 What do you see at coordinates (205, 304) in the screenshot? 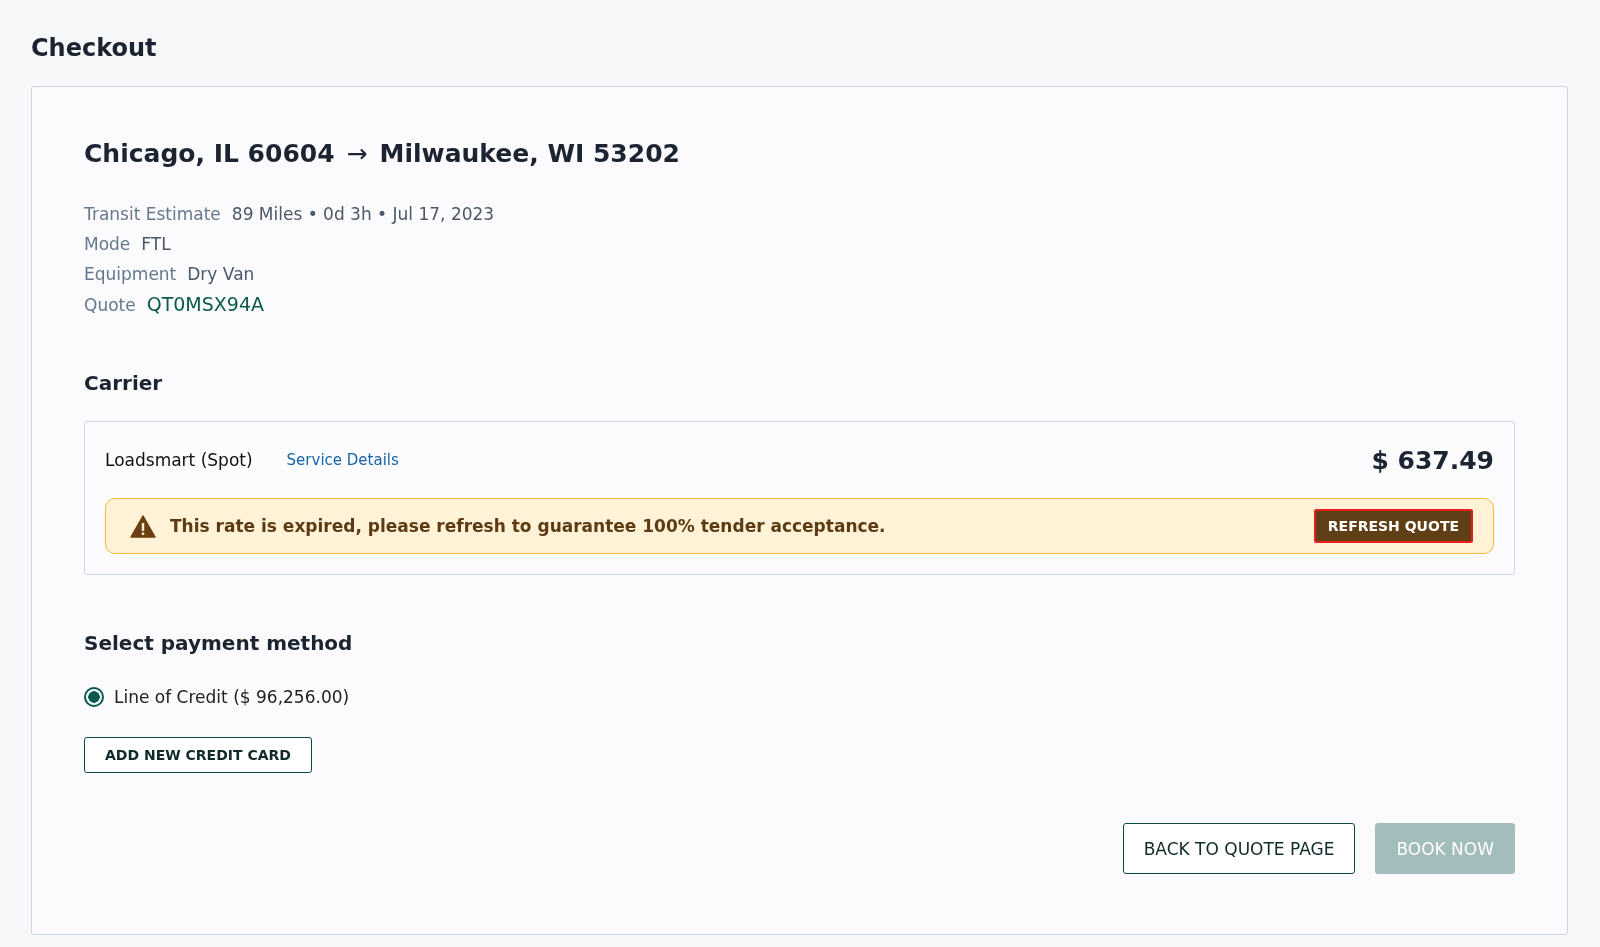
I see `quote-id: QT0MSX94A` at bounding box center [205, 304].